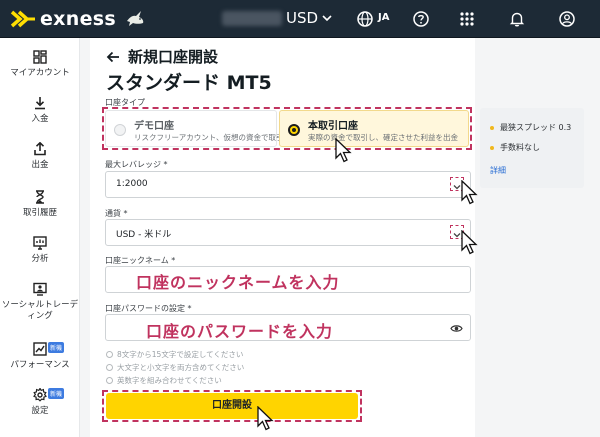 The image size is (600, 437). I want to click on brand-logo: exness, so click(78, 19).